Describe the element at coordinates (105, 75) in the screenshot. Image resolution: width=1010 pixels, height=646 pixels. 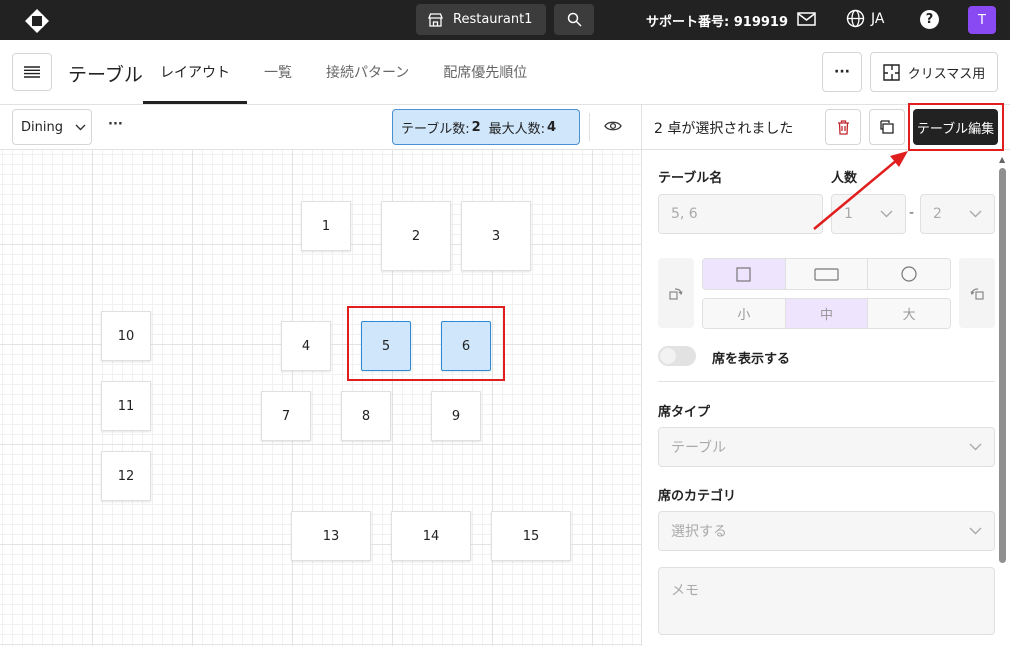
I see `page-title: テーブル` at that location.